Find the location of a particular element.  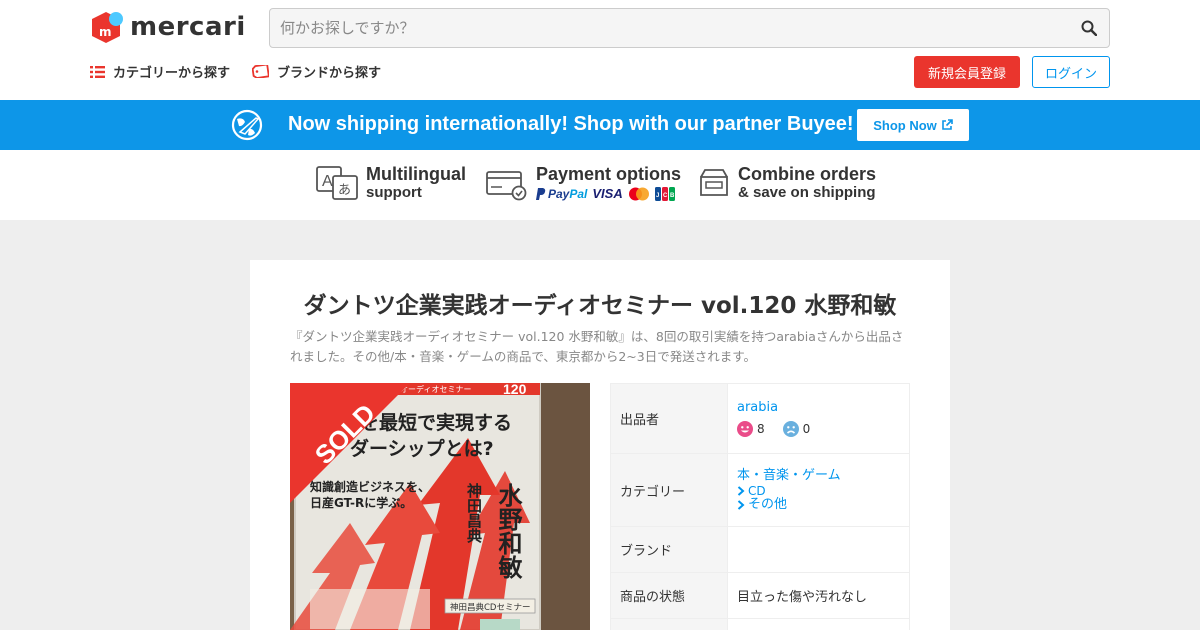

feature-payment: Payment options PayPal VISA J C B is located at coordinates (583, 183).